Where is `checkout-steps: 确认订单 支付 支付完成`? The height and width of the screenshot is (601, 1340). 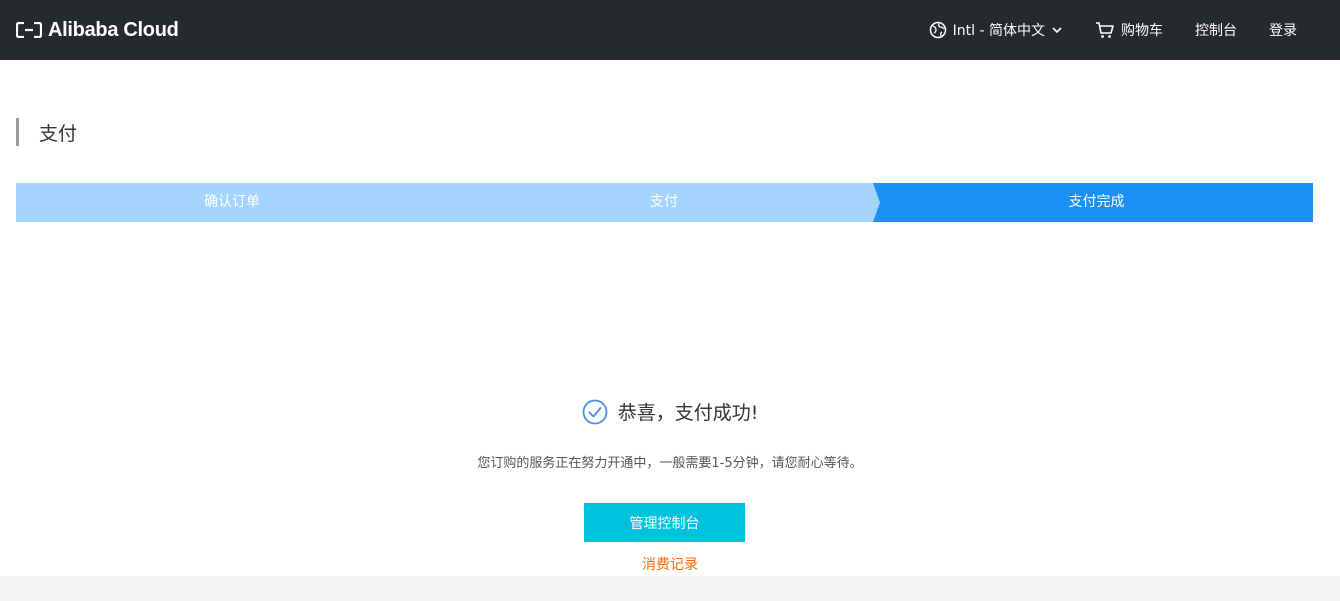
checkout-steps: 确认订单 支付 支付完成 is located at coordinates (664, 202).